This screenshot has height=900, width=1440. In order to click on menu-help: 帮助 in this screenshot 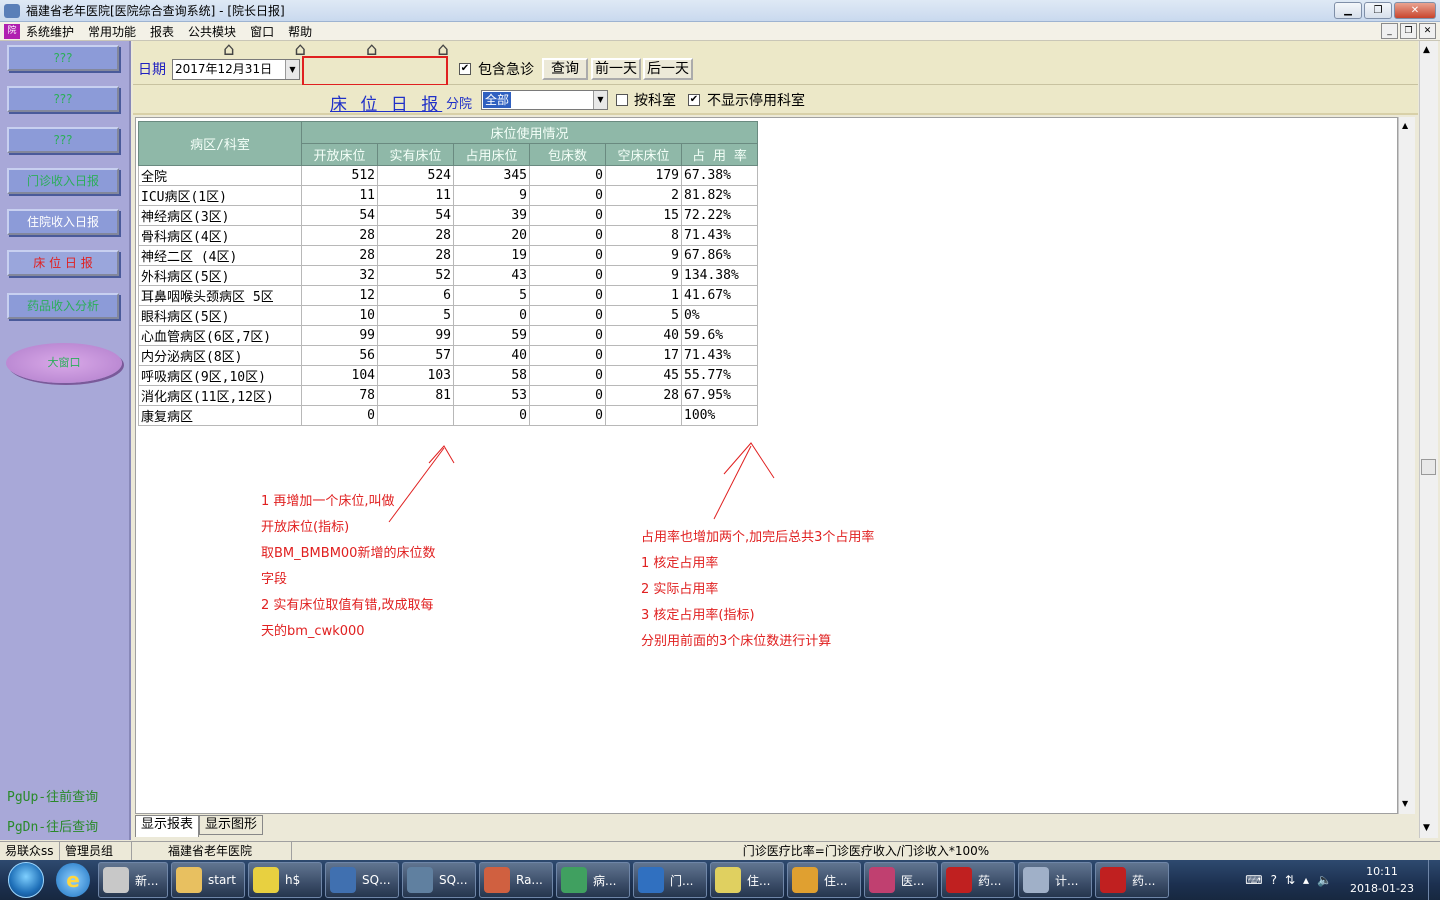, I will do `click(300, 31)`.